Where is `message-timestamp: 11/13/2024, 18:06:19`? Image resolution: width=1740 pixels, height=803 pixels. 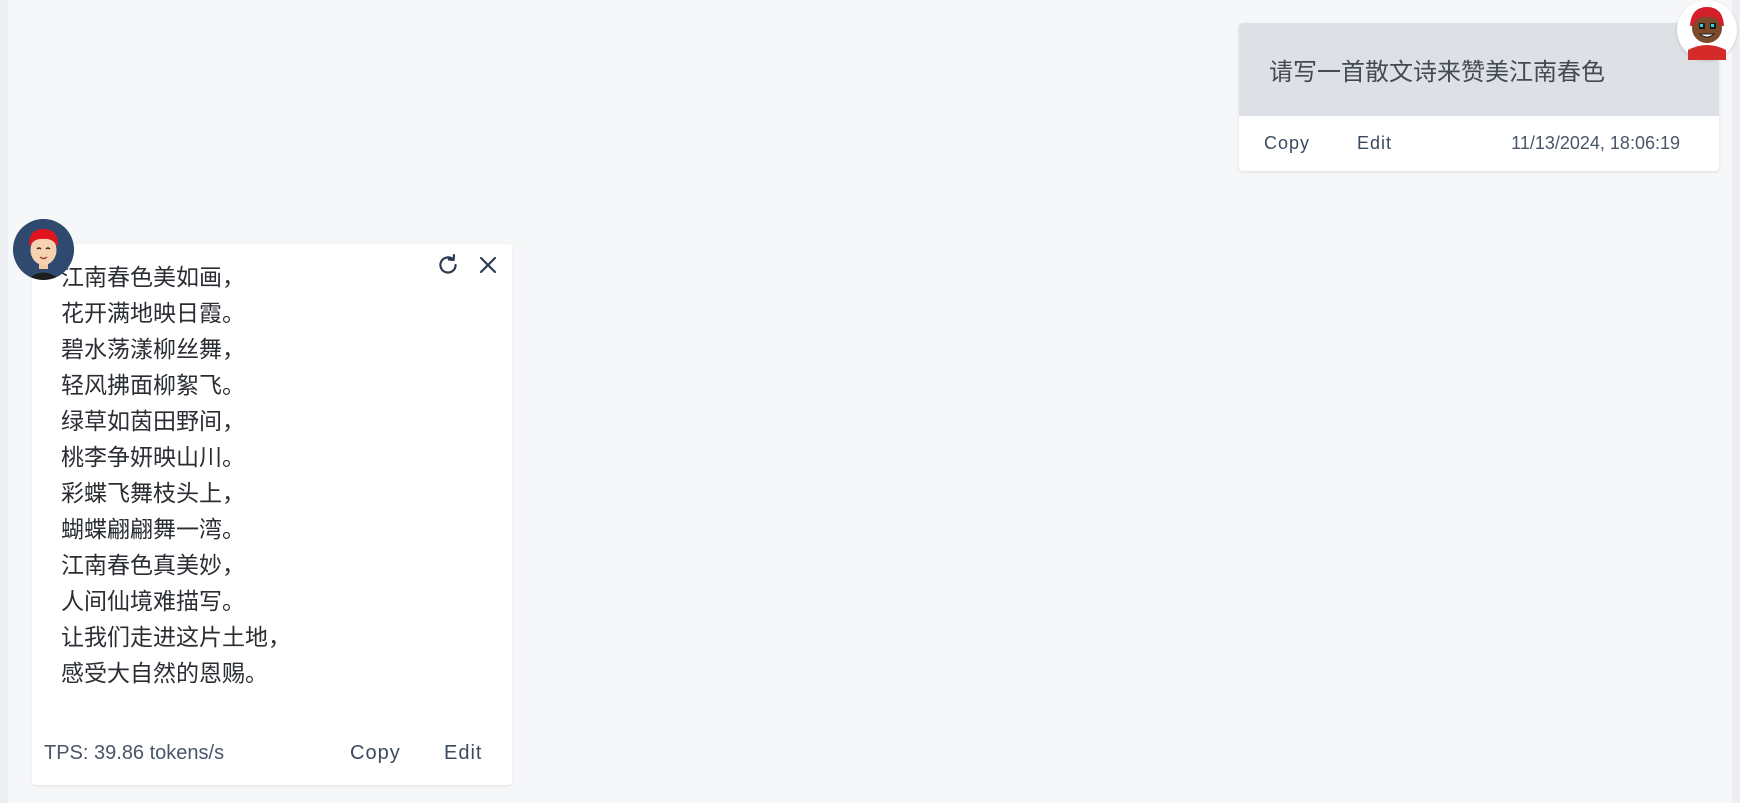 message-timestamp: 11/13/2024, 18:06:19 is located at coordinates (1595, 143).